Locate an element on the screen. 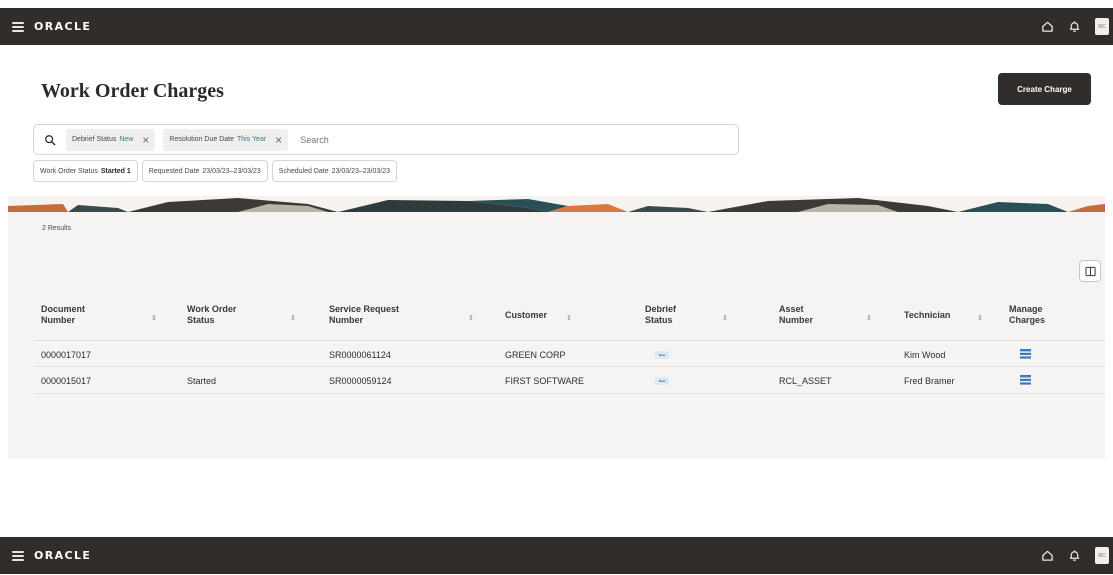 The width and height of the screenshot is (1113, 575). column-header-line: Manage is located at coordinates (1026, 309).